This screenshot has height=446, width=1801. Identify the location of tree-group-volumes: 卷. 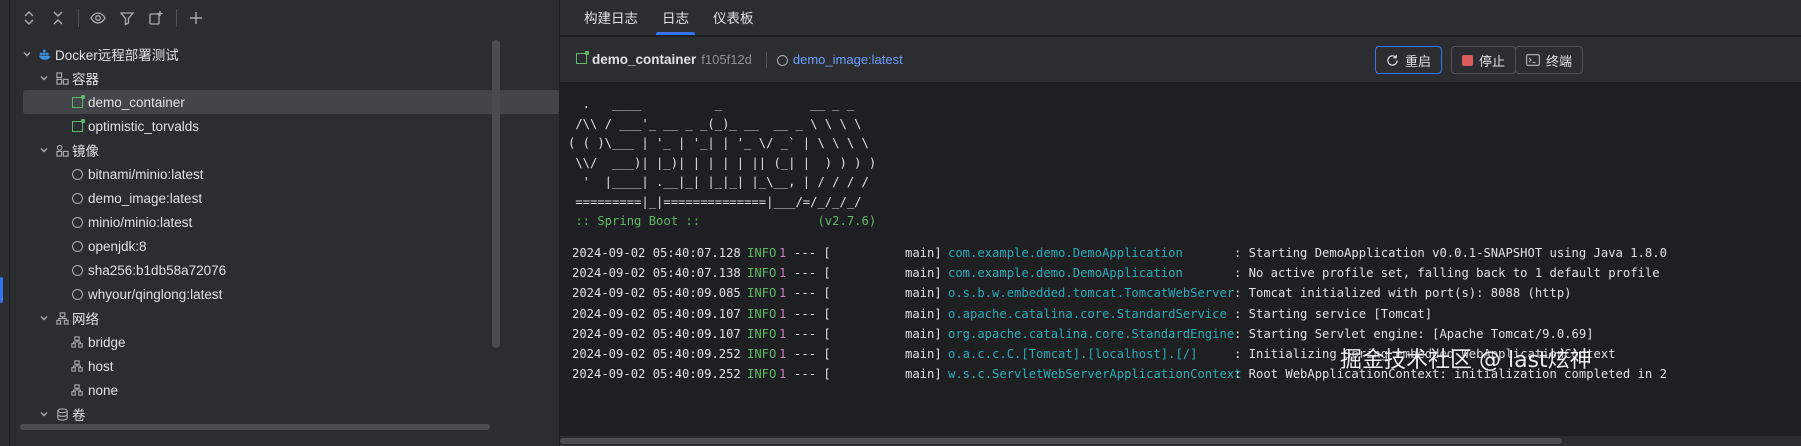
(283, 414).